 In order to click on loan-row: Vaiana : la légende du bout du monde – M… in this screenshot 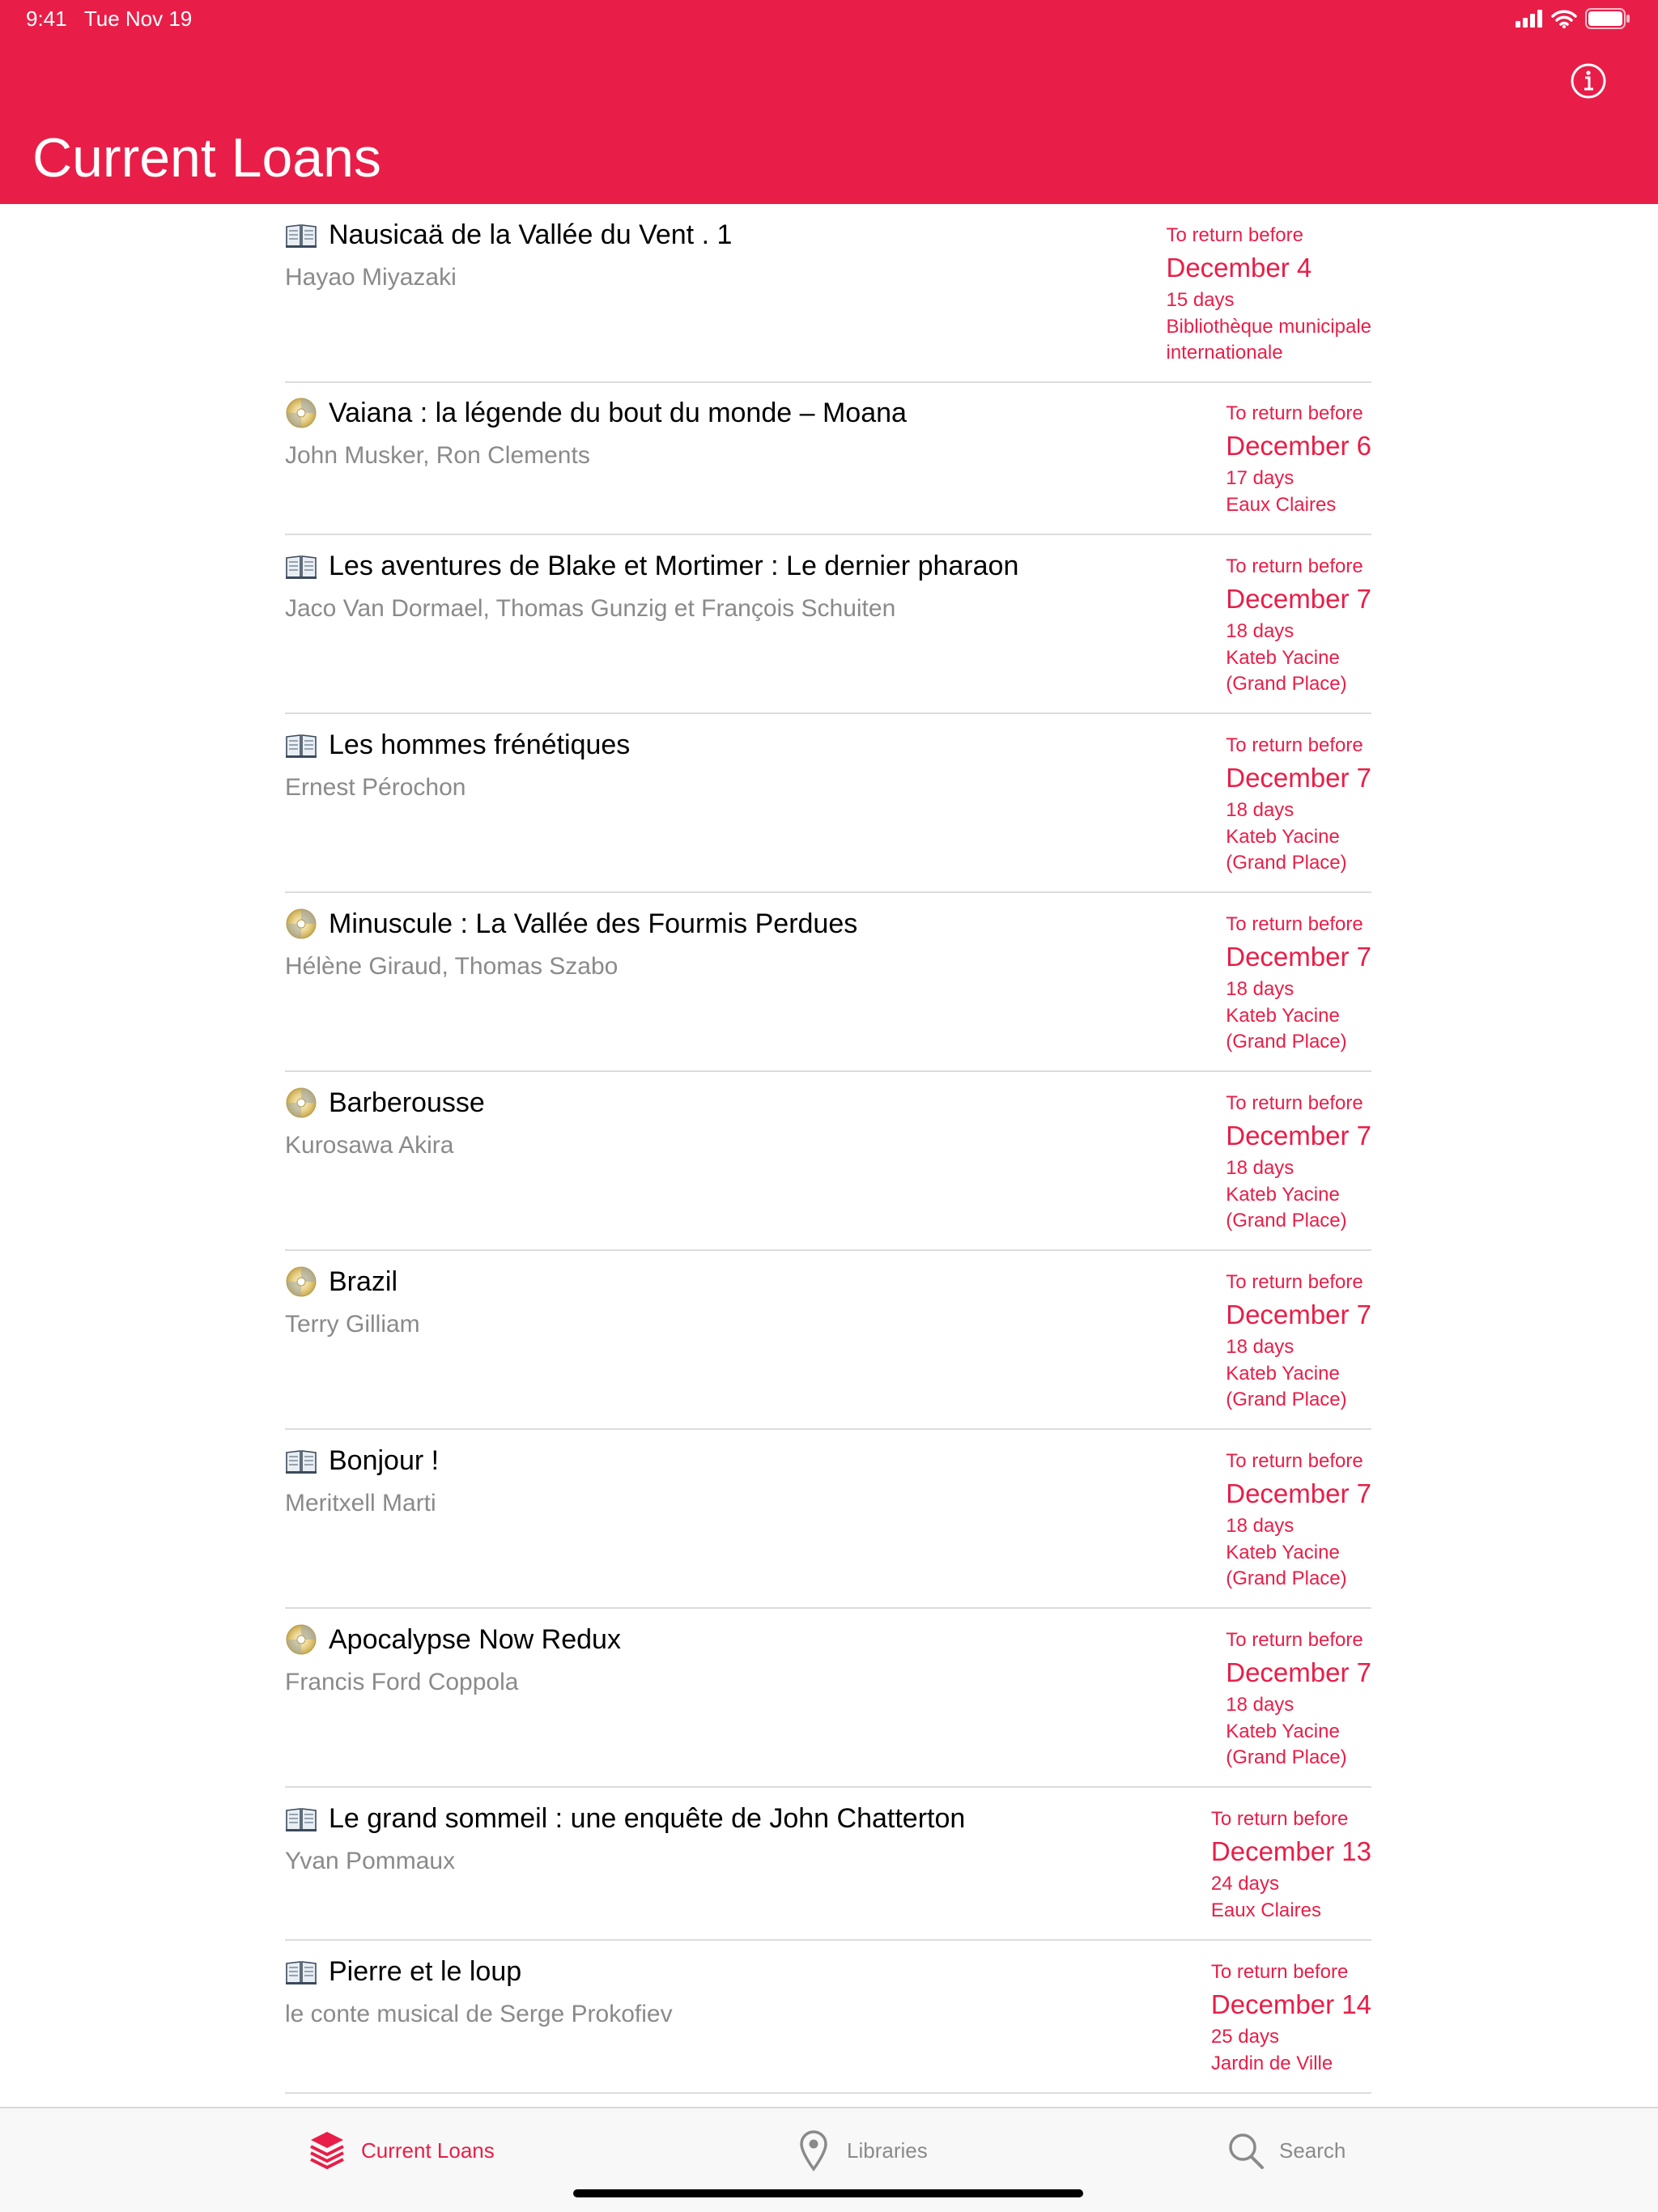, I will do `click(828, 459)`.